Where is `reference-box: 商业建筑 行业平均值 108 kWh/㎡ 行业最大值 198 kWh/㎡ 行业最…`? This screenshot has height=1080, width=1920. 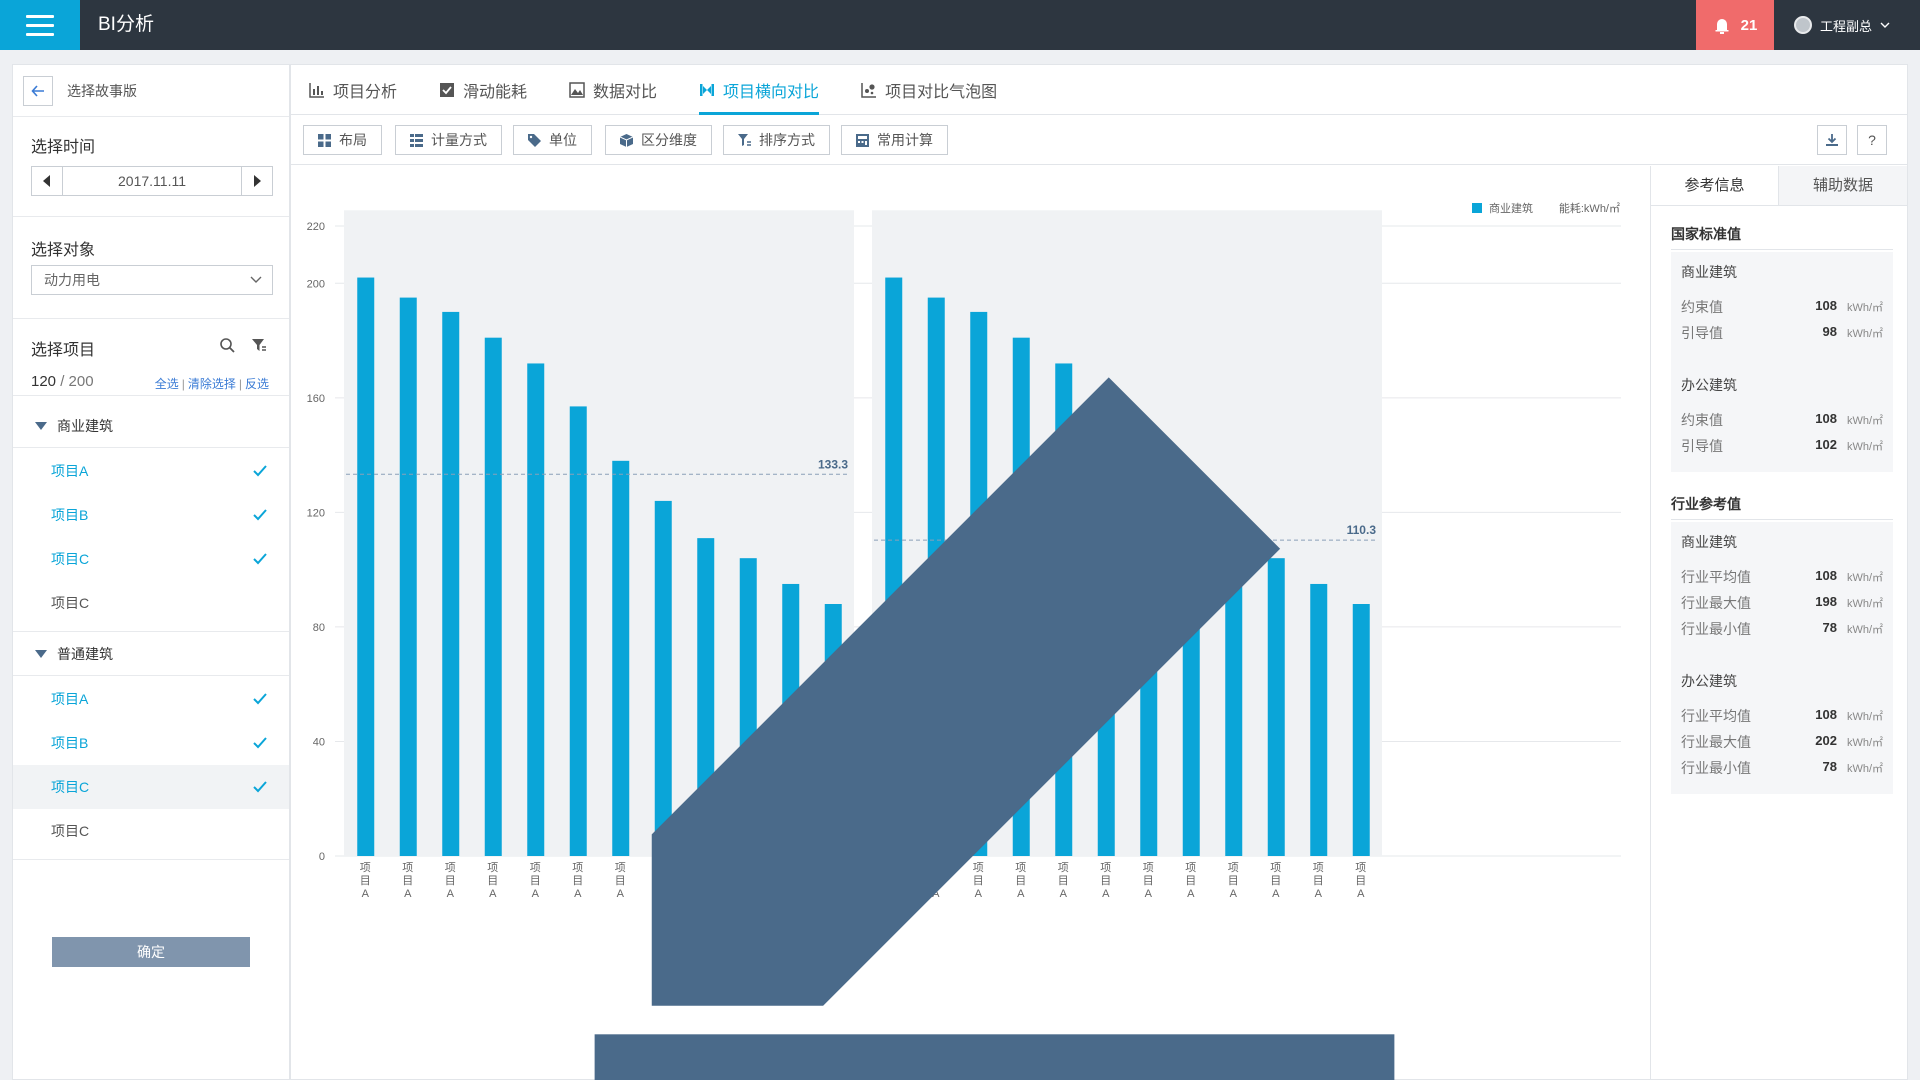 reference-box: 商业建筑 行业平均值 108 kWh/㎡ 行业最大值 198 kWh/㎡ 行业最… is located at coordinates (1782, 658).